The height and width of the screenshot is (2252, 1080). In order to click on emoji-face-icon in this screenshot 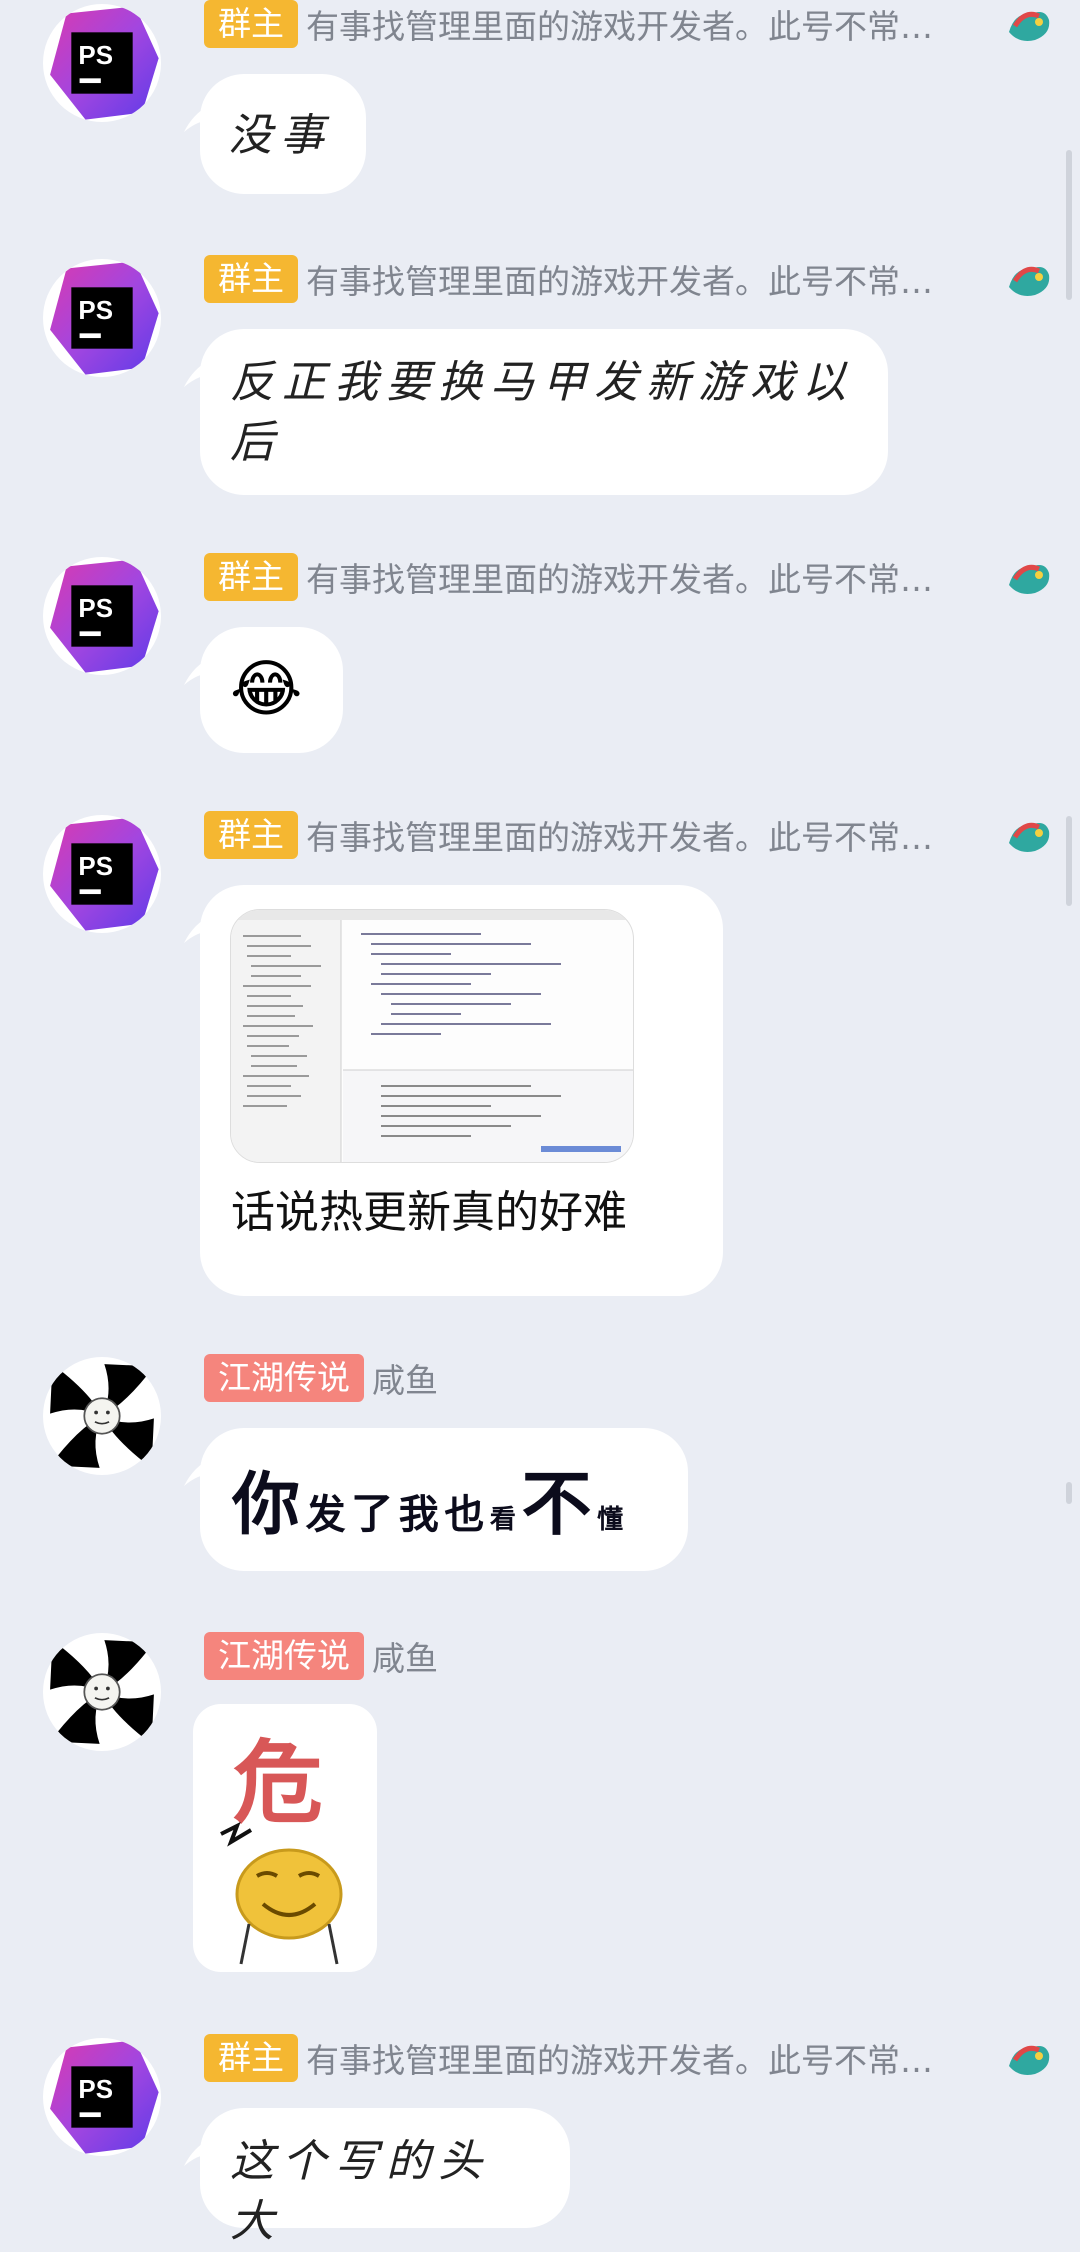, I will do `click(281, 1893)`.